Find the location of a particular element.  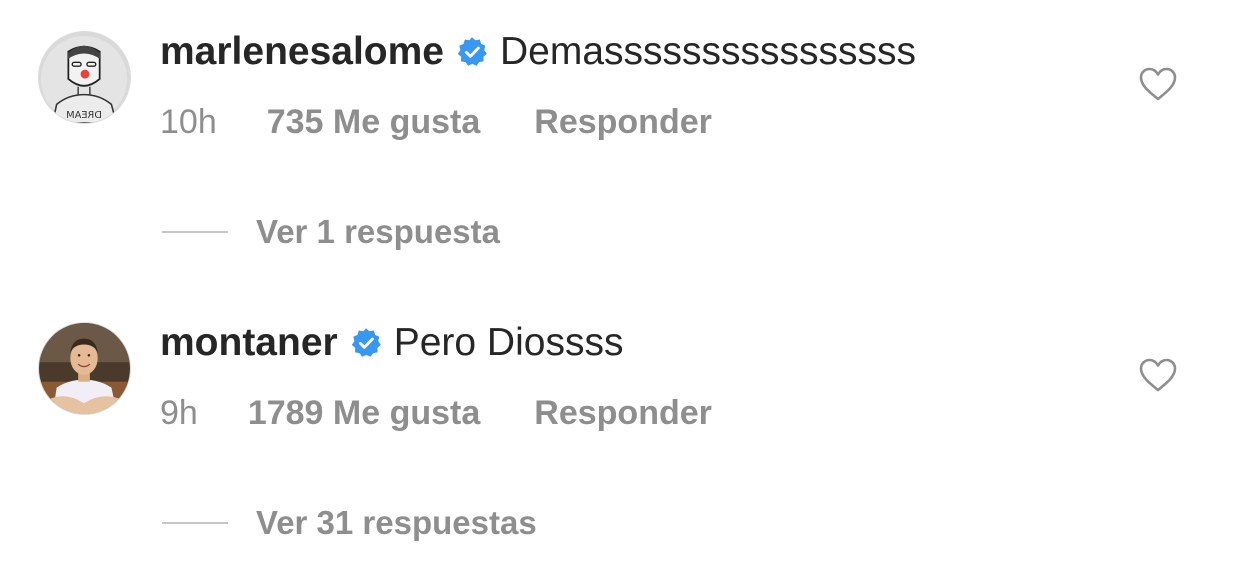

man-photo-avatar-icon is located at coordinates (84, 368).